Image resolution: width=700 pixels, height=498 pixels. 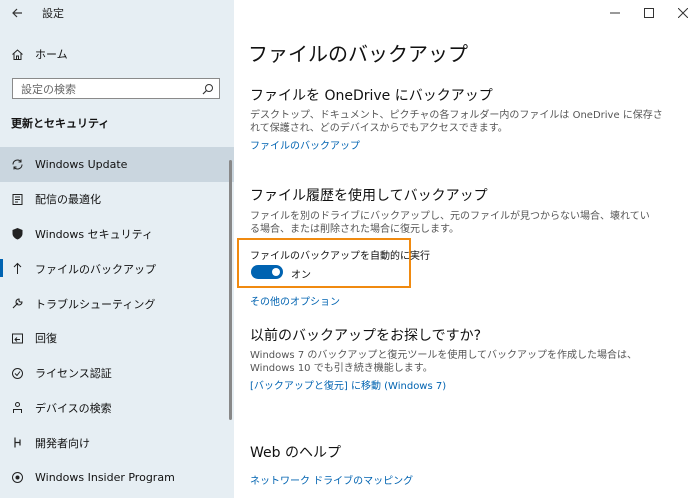 I want to click on sidebar-item-windows-update: Windows Update, so click(x=117, y=164).